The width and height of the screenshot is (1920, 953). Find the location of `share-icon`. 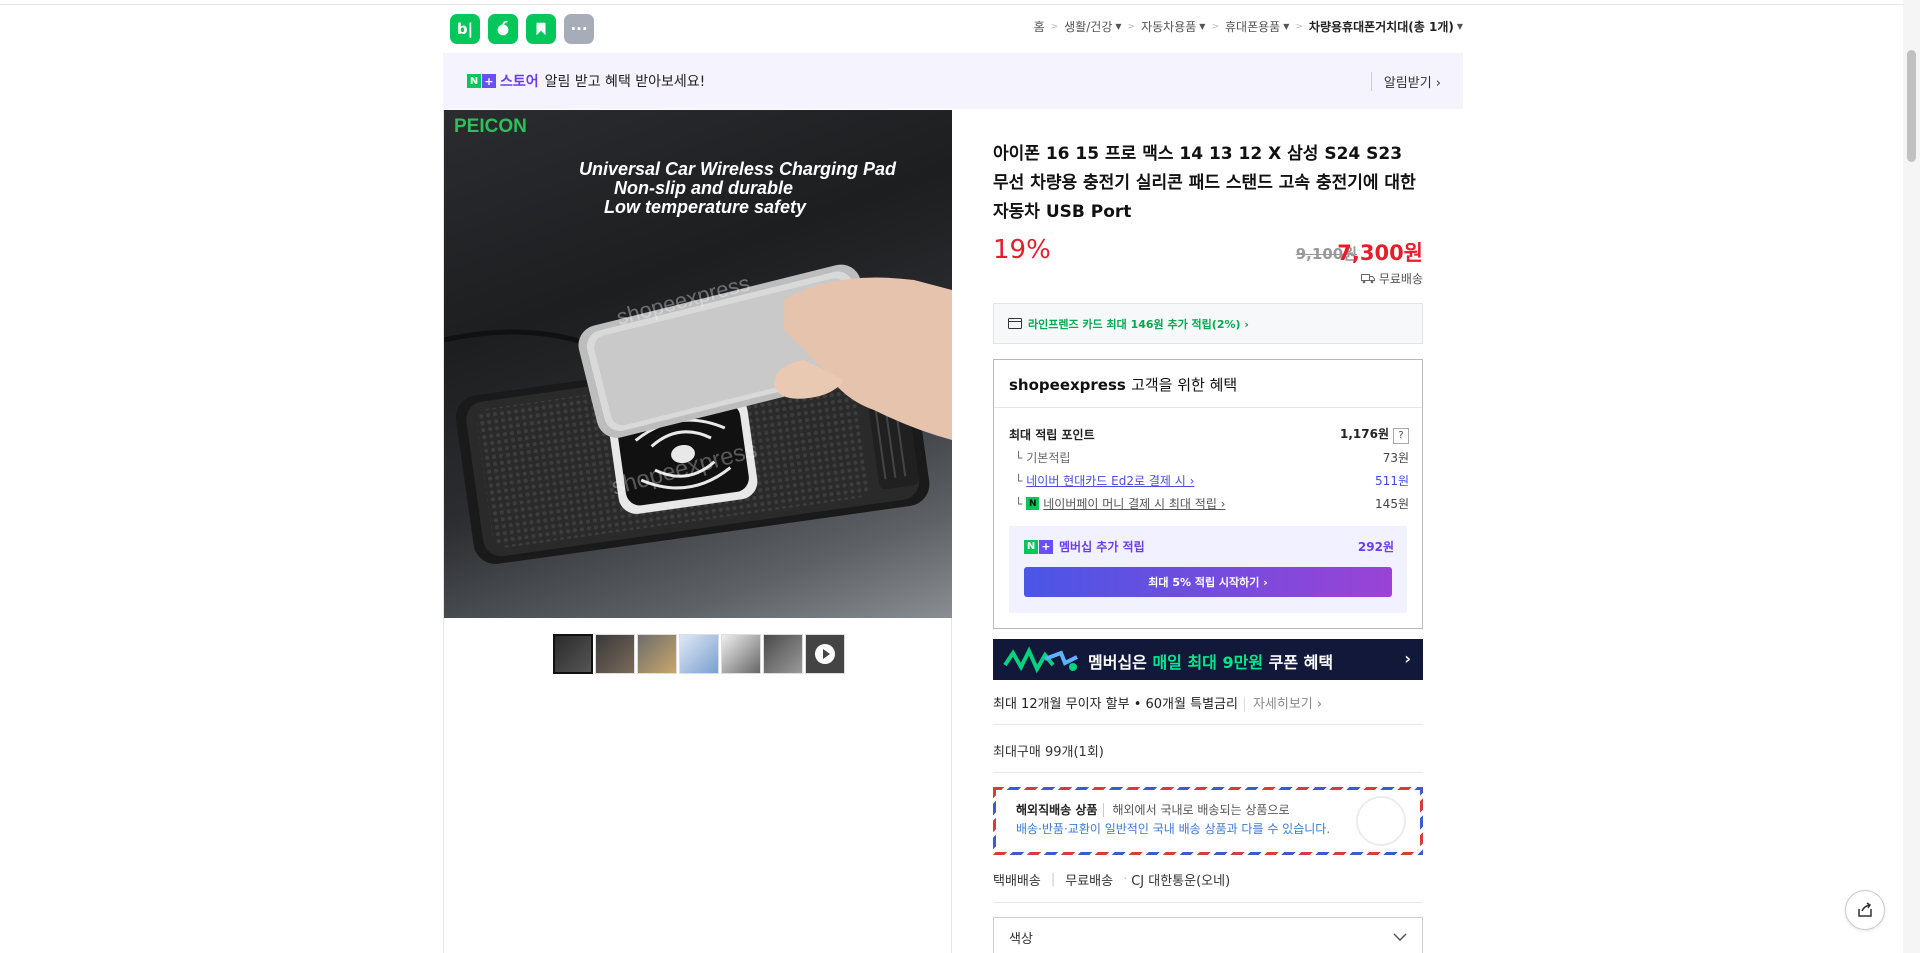

share-icon is located at coordinates (1865, 909).